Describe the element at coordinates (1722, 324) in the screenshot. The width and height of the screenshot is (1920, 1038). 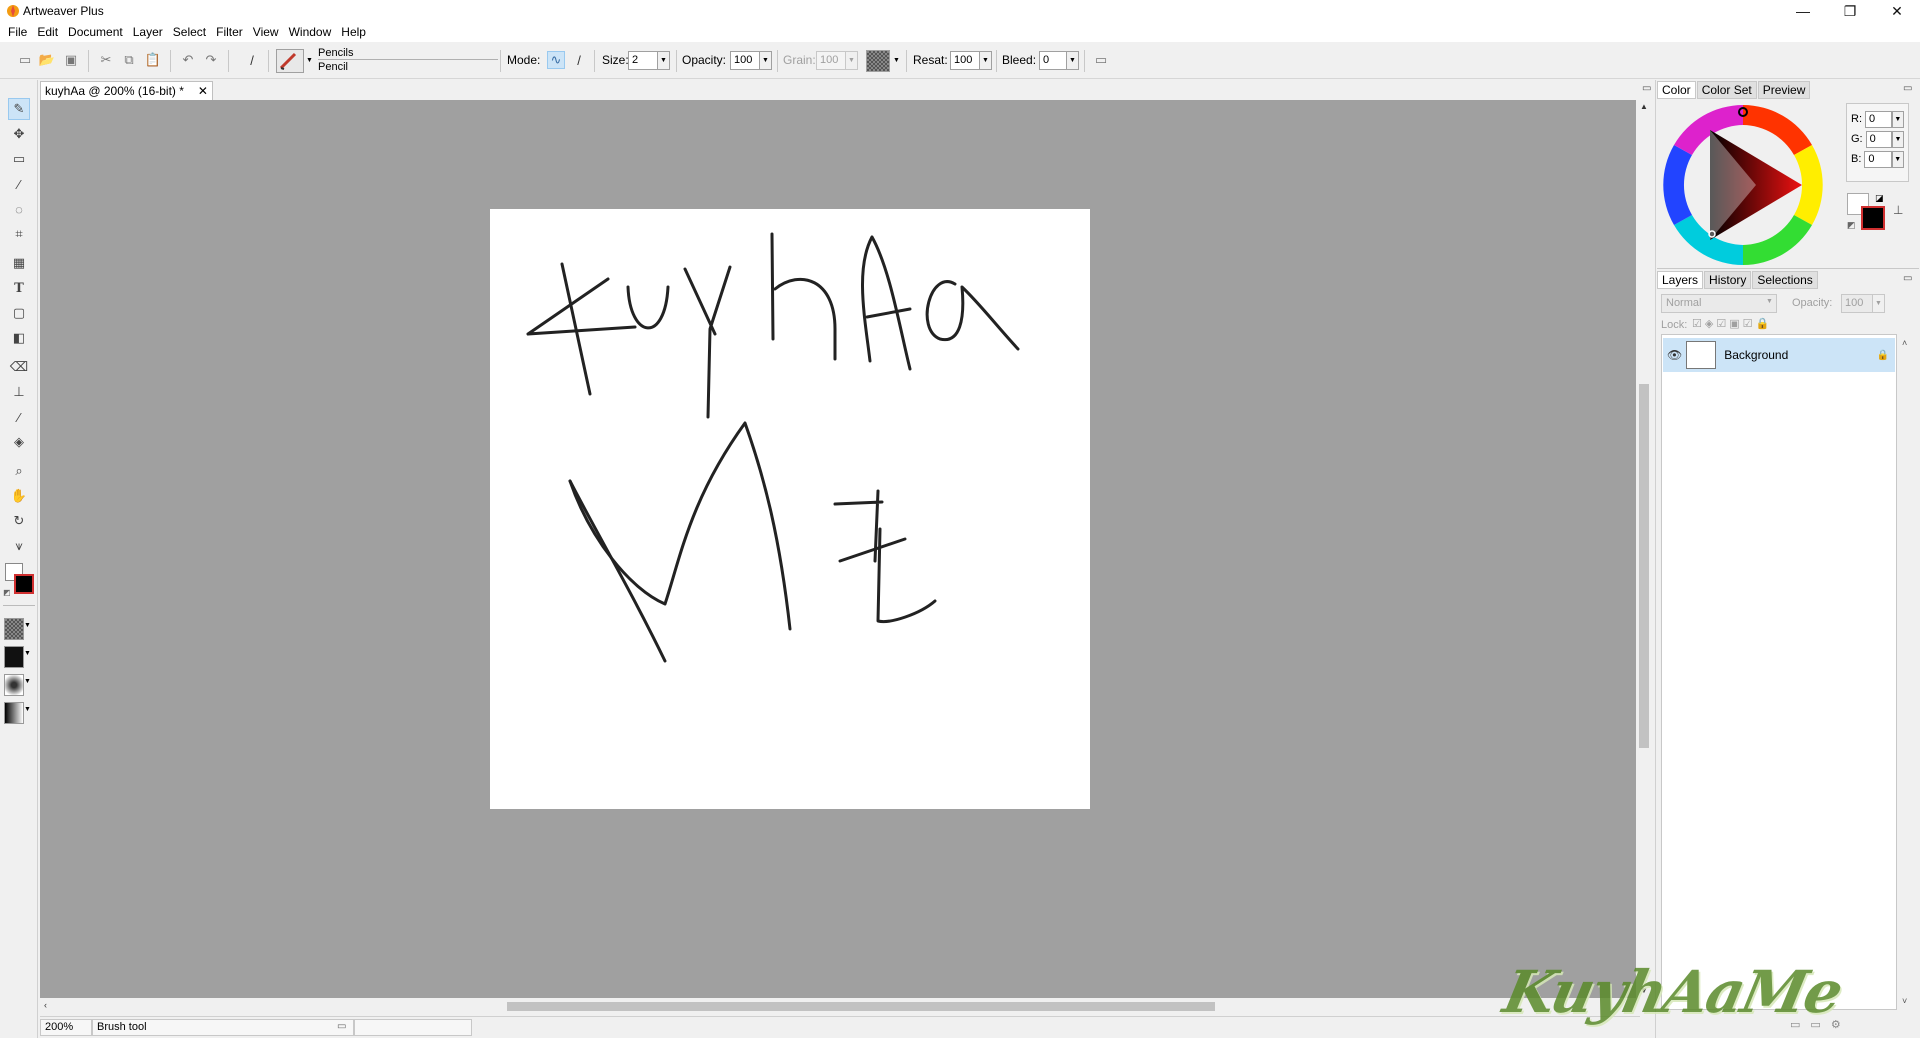
I see `lock-pixels-icon: ☑` at that location.